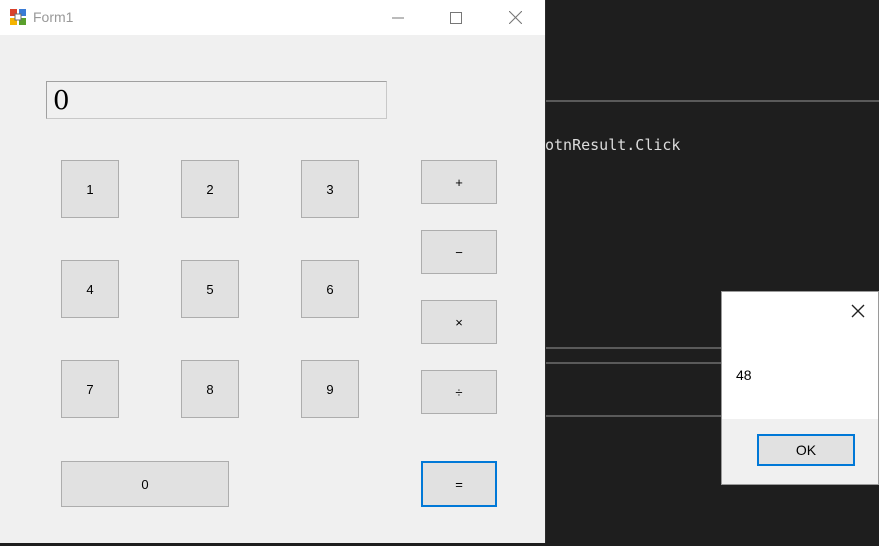 This screenshot has width=879, height=546. What do you see at coordinates (330, 389) in the screenshot?
I see `digit-9-button: 9` at bounding box center [330, 389].